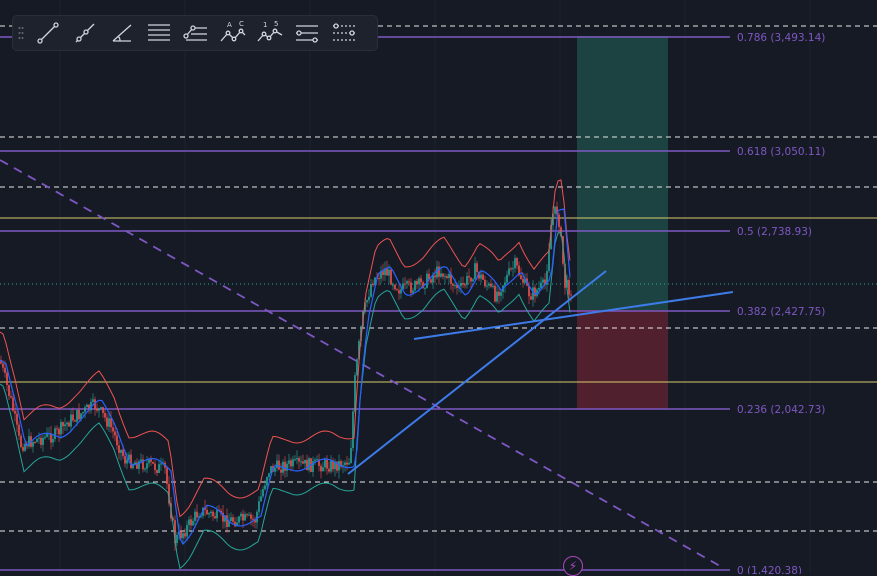 Image resolution: width=877 pixels, height=576 pixels. I want to click on trend-angle-icon, so click(121, 33).